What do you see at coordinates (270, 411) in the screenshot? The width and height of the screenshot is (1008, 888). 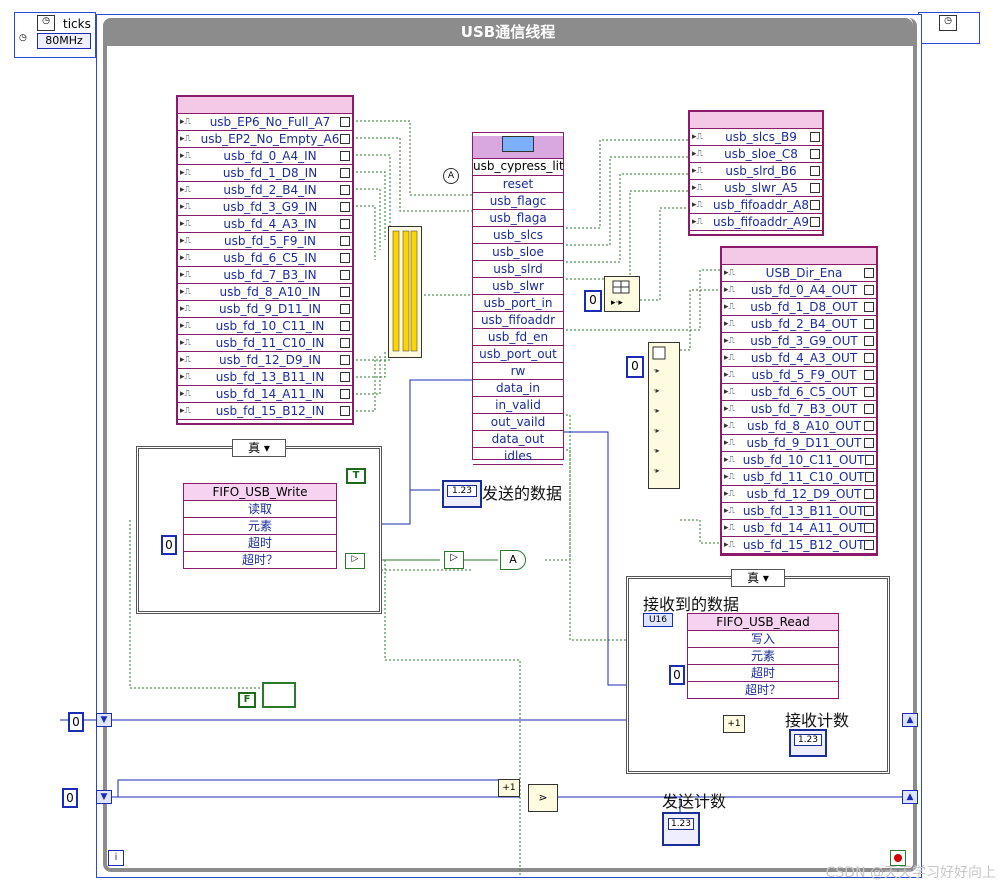 I see `input-signal-label: usb_fd_15_B12_IN` at bounding box center [270, 411].